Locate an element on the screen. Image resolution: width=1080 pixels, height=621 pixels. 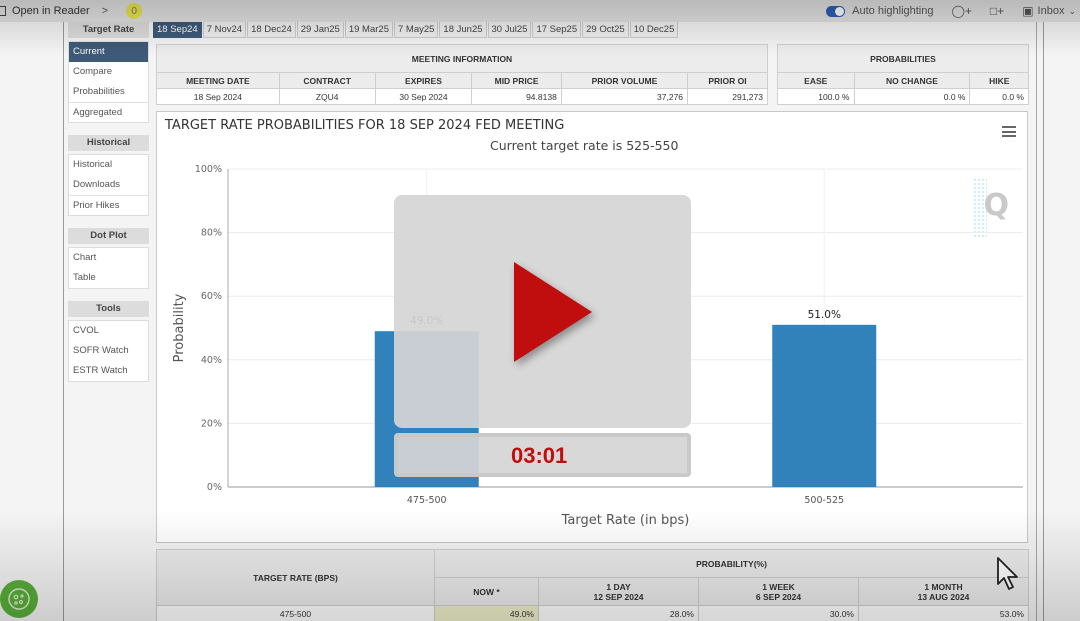
header-1-day-label: 1 DAY is located at coordinates (618, 586).